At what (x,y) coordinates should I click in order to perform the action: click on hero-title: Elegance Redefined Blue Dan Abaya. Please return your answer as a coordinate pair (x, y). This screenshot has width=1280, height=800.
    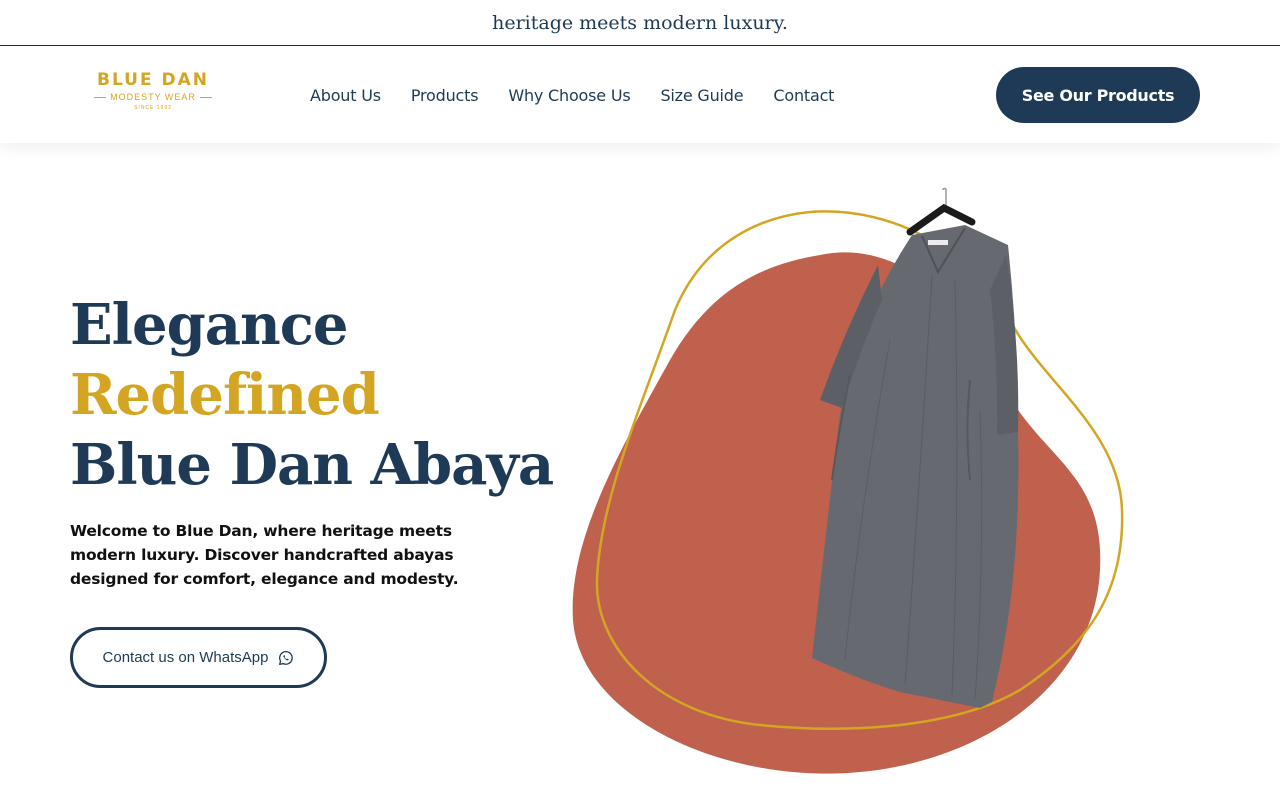
    Looking at the image, I should click on (312, 395).